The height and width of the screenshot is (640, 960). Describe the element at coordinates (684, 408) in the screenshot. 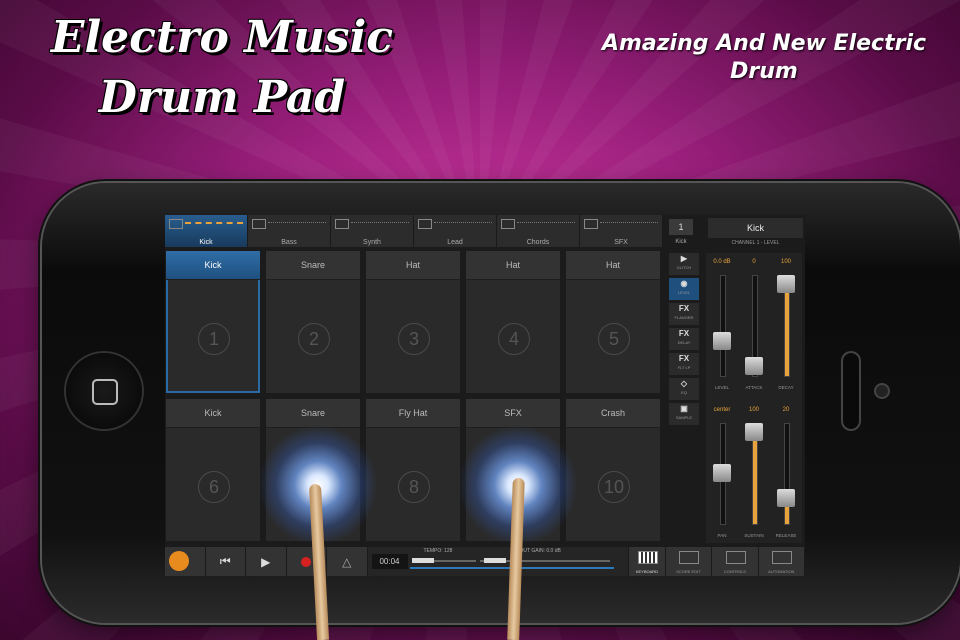

I see `sample-icon: ▣` at that location.